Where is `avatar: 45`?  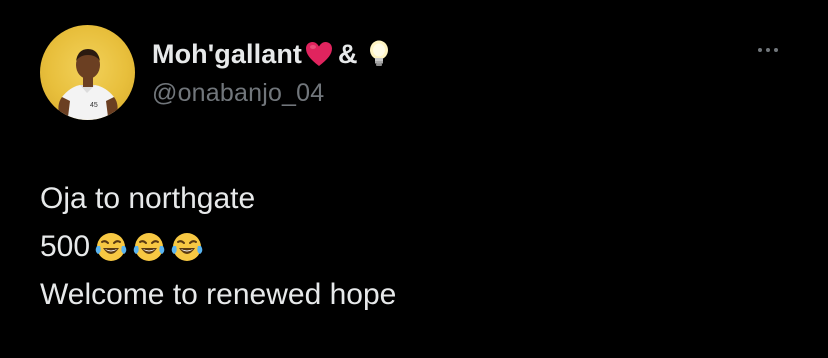
avatar: 45 is located at coordinates (87, 72).